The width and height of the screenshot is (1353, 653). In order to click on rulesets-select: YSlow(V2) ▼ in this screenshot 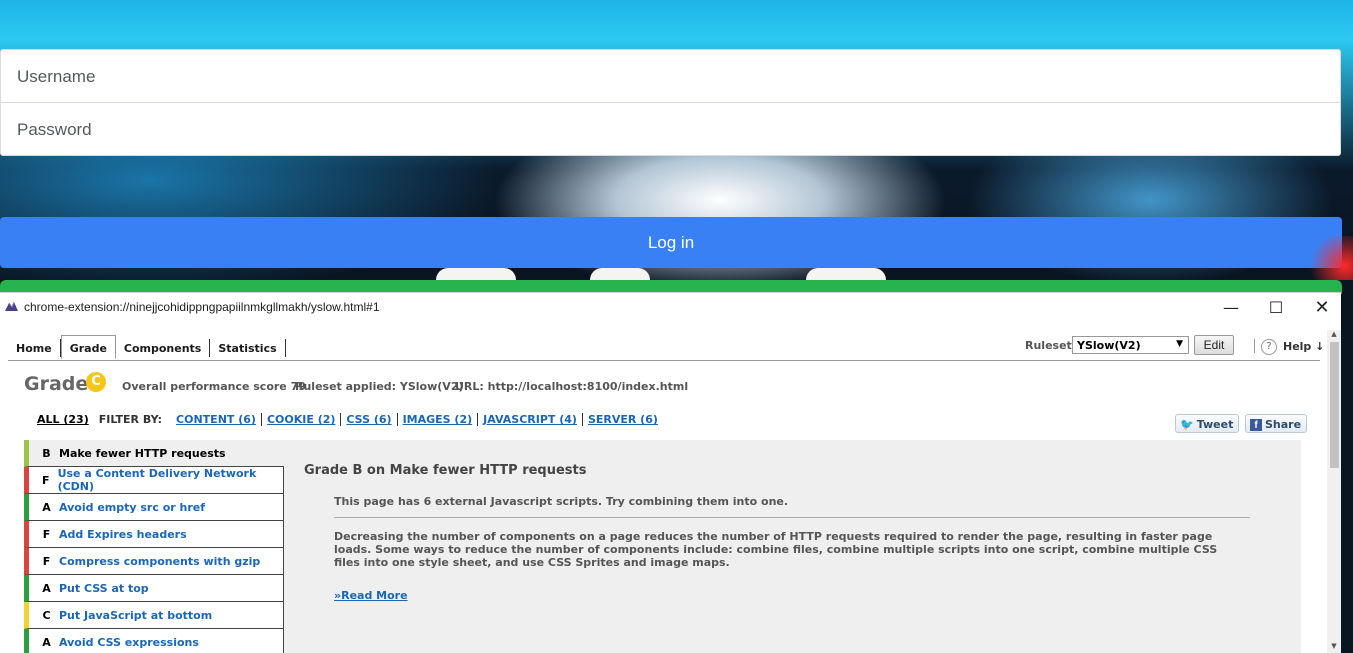, I will do `click(1130, 345)`.